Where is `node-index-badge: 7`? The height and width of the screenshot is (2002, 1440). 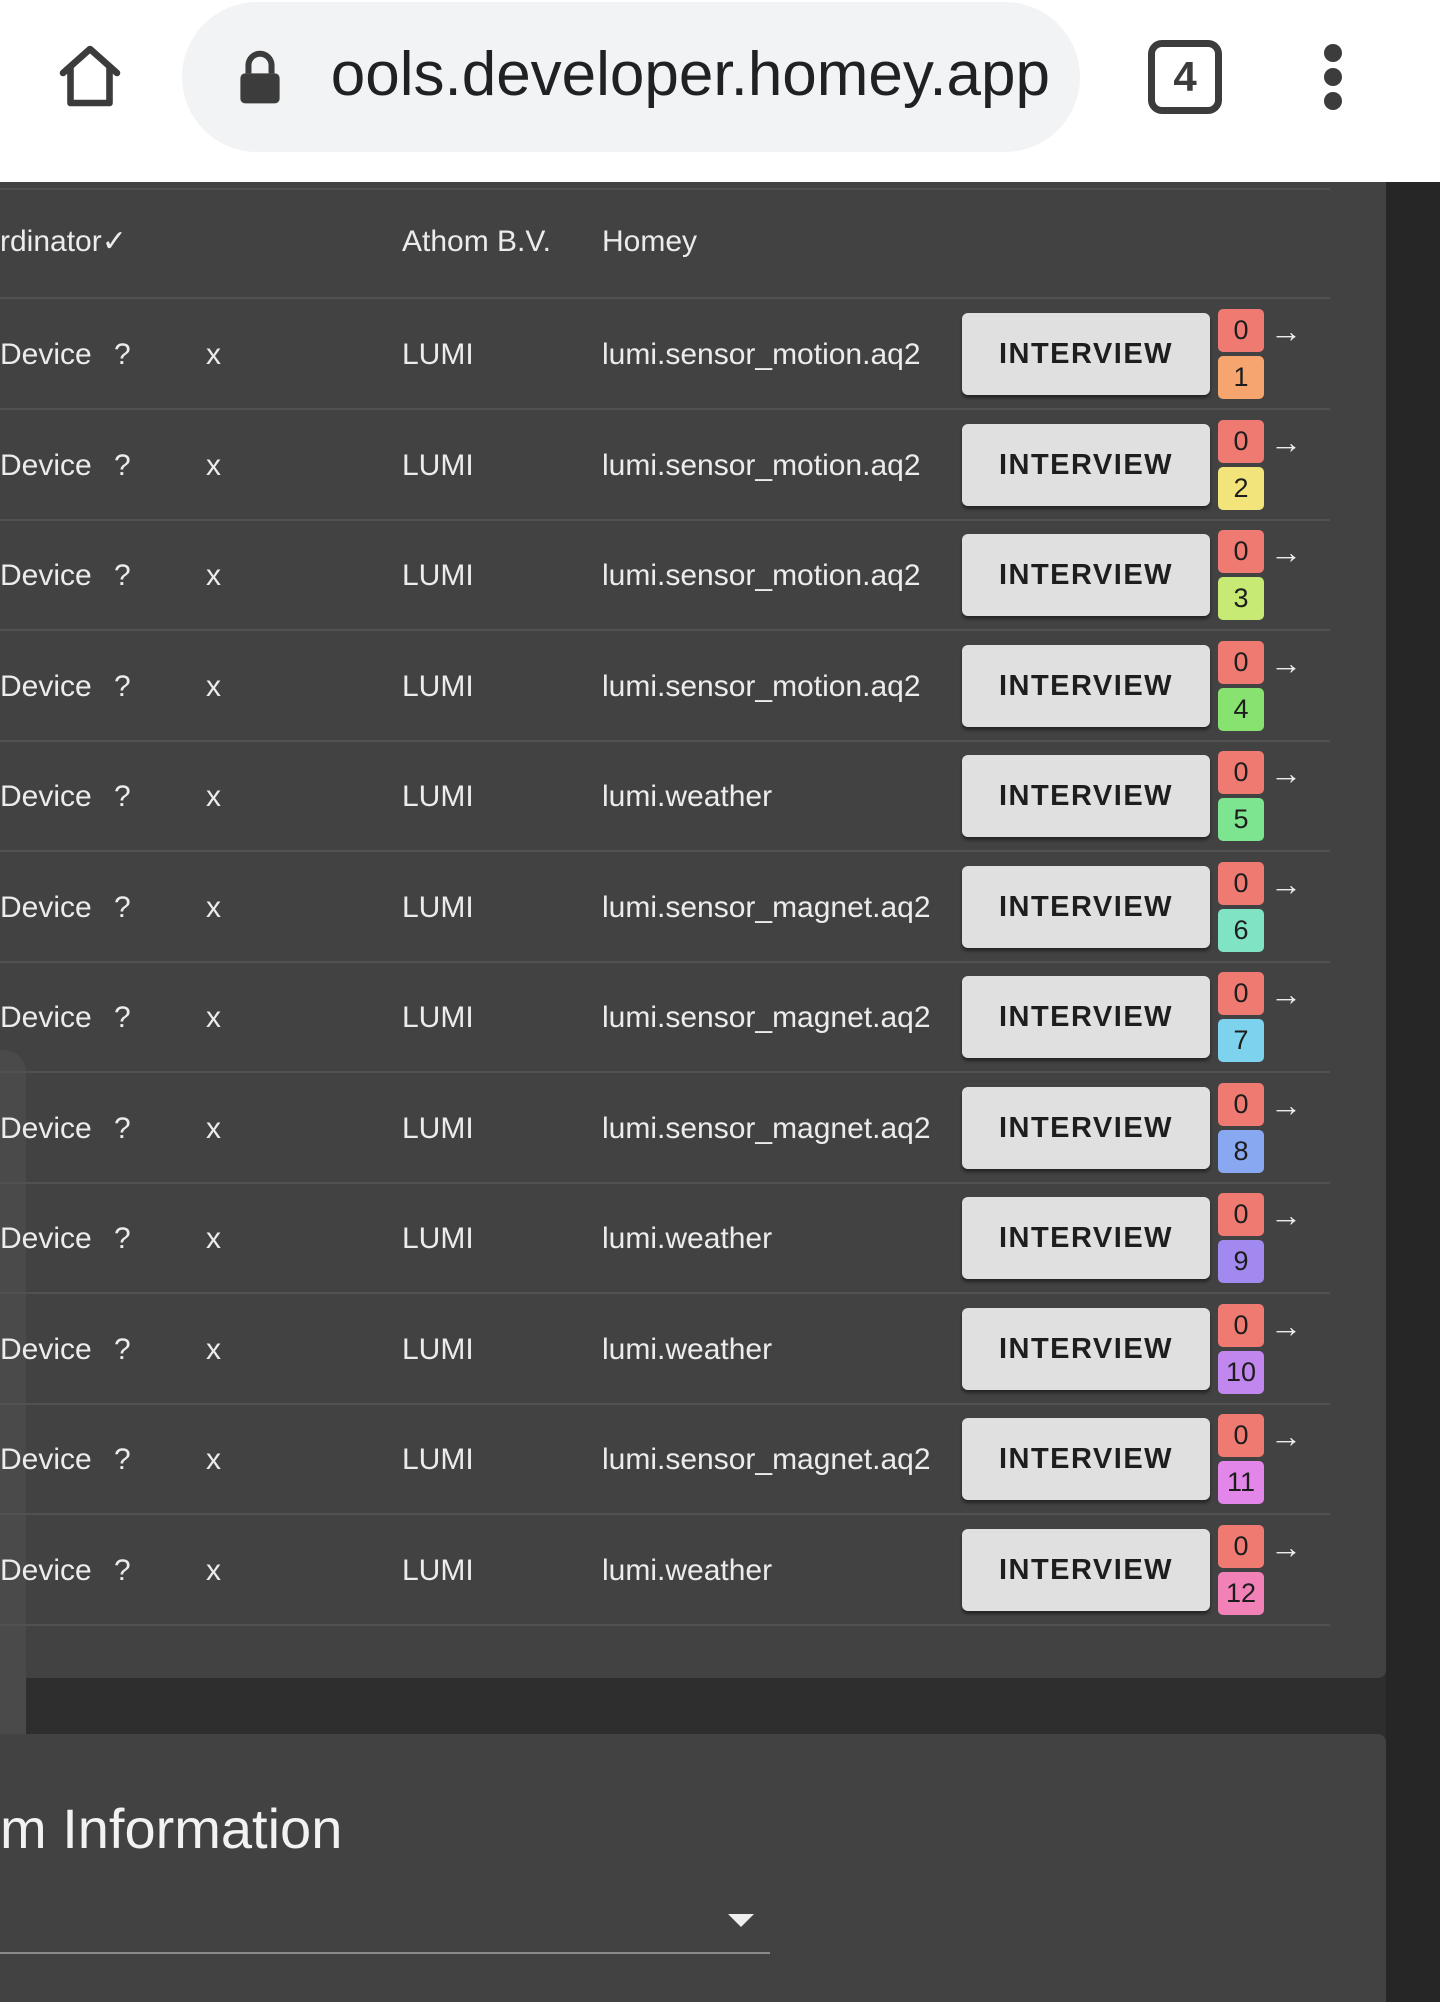
node-index-badge: 7 is located at coordinates (1241, 1040).